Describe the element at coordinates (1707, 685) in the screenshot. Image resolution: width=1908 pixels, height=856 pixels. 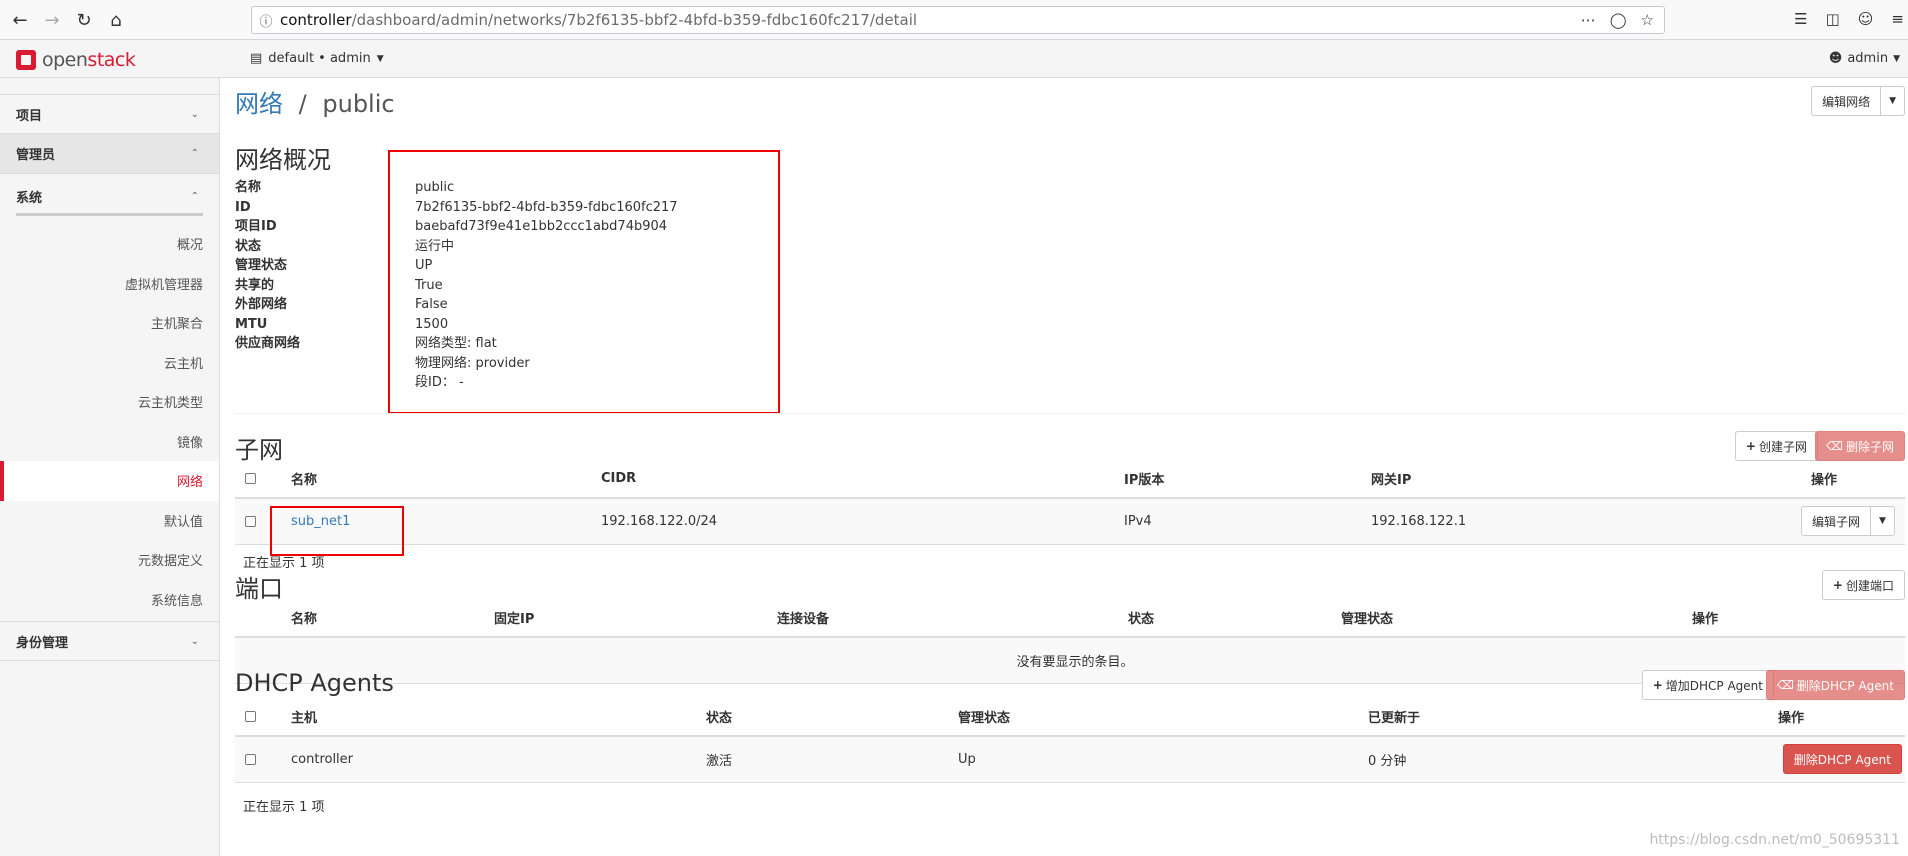
I see `add-dhcp-agent-button: + 增加DHCP Agent` at that location.